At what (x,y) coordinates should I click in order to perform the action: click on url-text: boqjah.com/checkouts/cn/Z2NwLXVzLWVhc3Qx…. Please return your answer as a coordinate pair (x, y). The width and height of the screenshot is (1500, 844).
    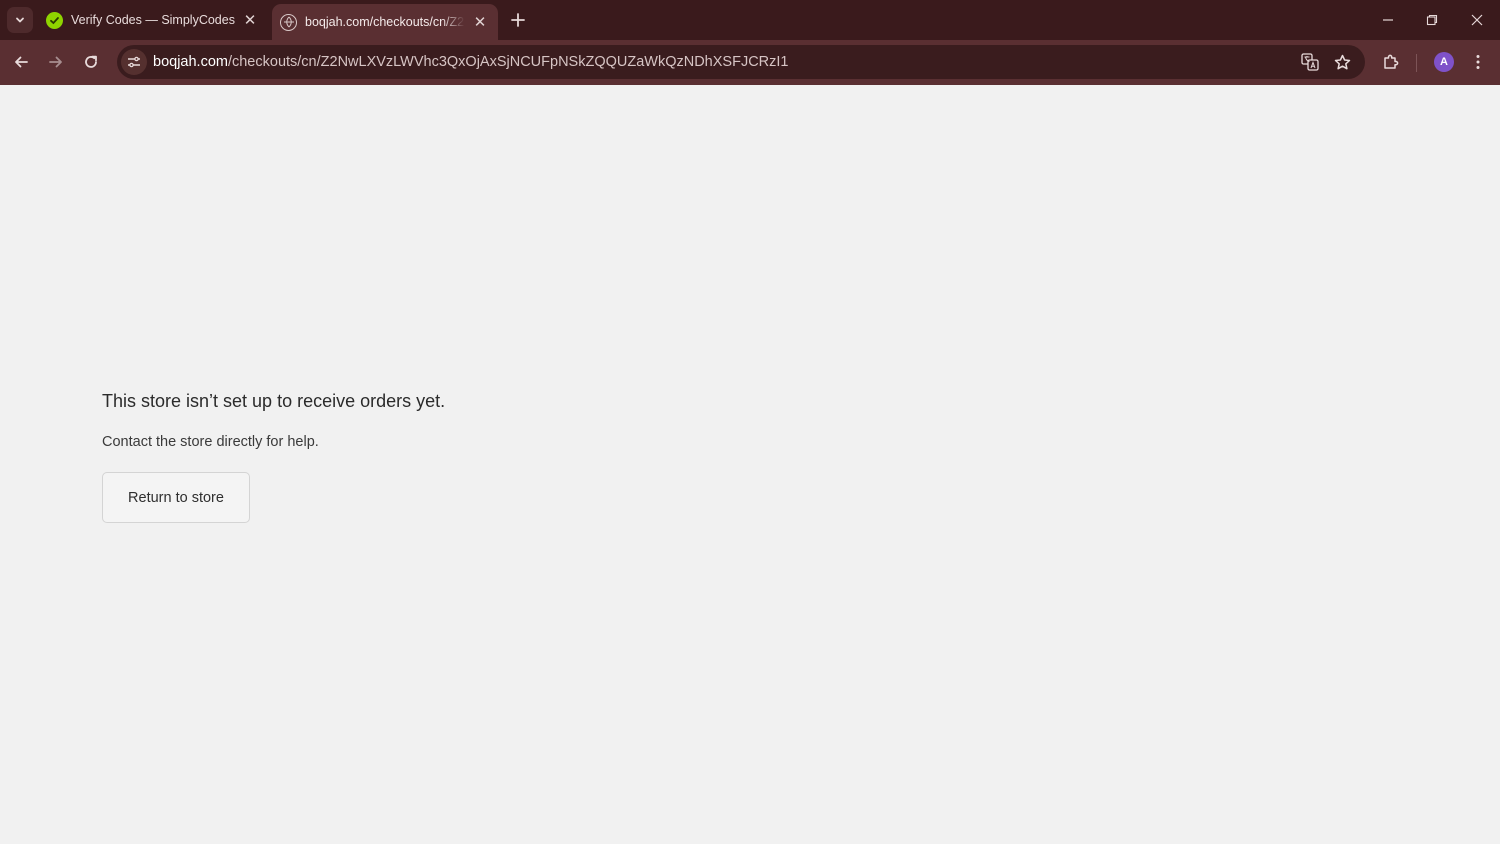
    Looking at the image, I should click on (470, 62).